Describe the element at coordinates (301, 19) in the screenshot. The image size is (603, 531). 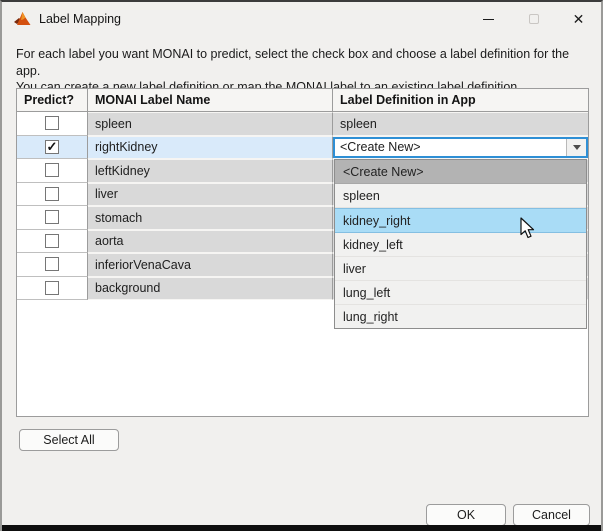
I see `titlebar: Label Mapping ✕` at that location.